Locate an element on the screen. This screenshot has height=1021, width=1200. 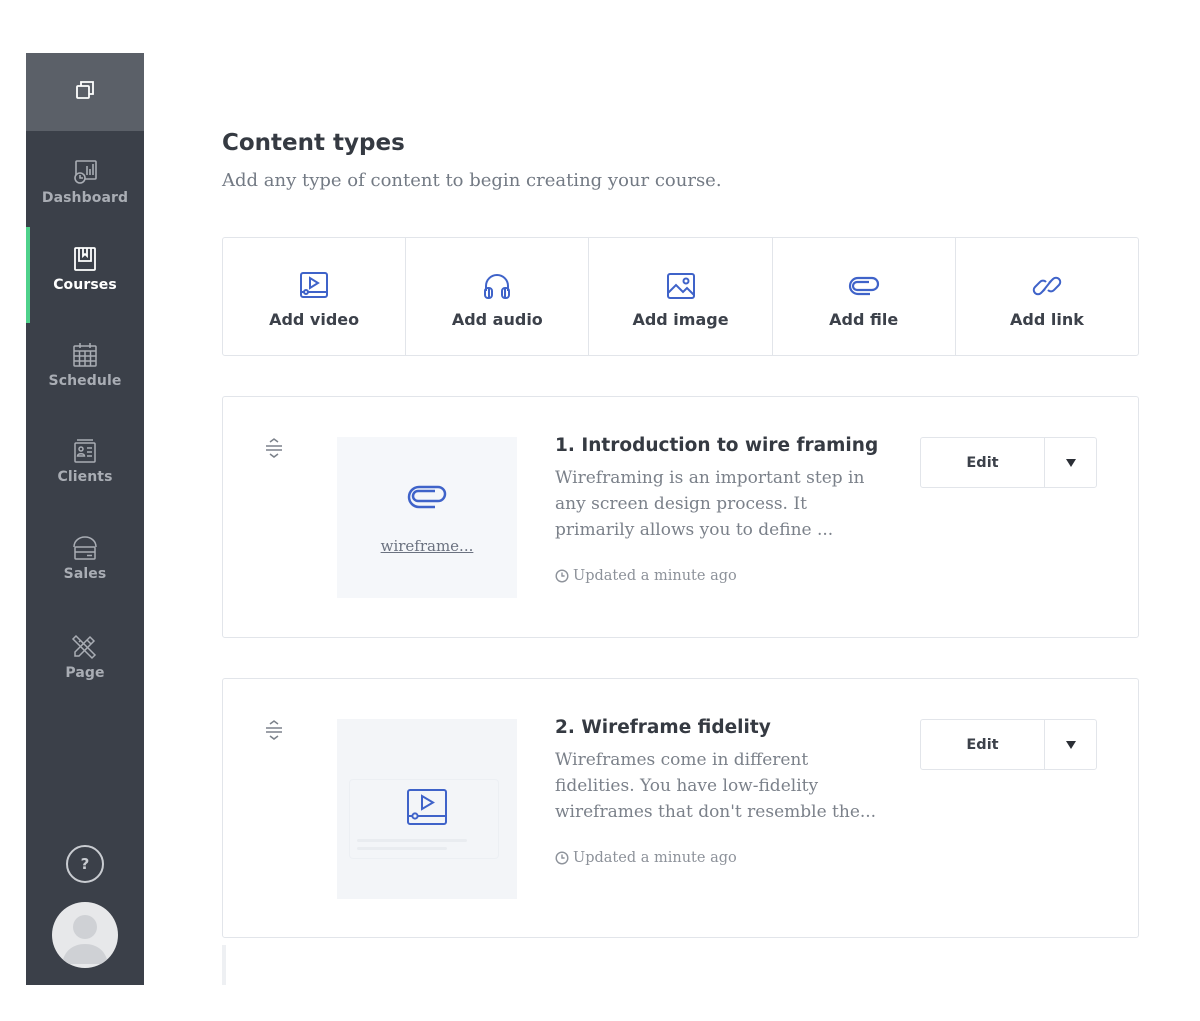
type-label: Add file is located at coordinates (864, 319).